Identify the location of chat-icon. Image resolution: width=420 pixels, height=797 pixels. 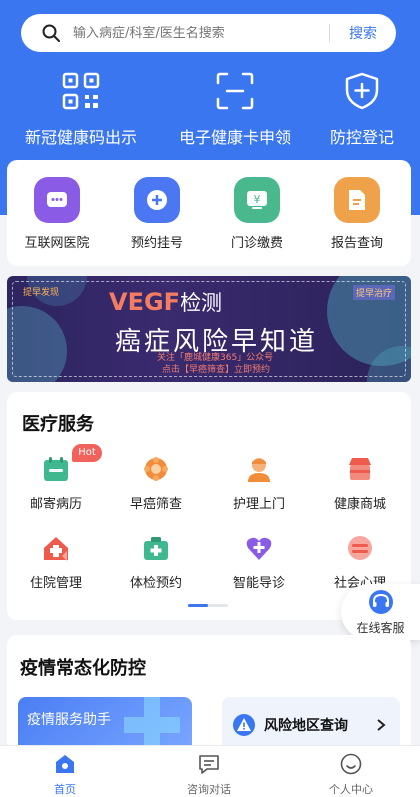
(209, 764).